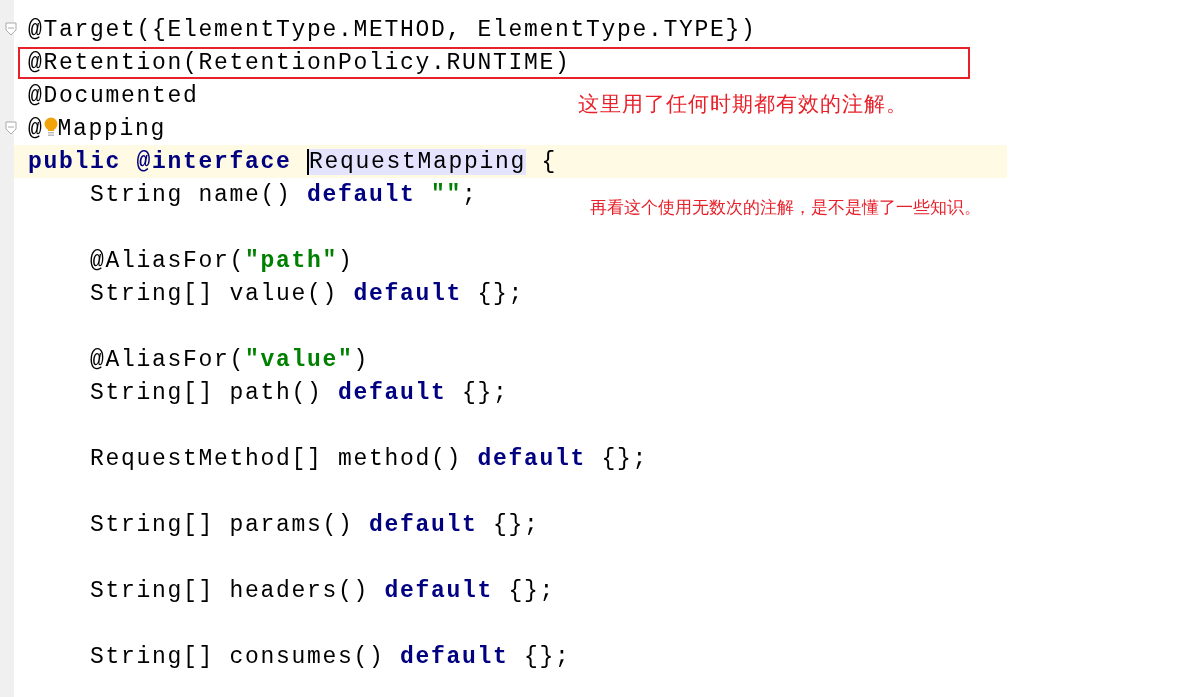 The image size is (1184, 697). I want to click on code-text: @, so click(36, 128).